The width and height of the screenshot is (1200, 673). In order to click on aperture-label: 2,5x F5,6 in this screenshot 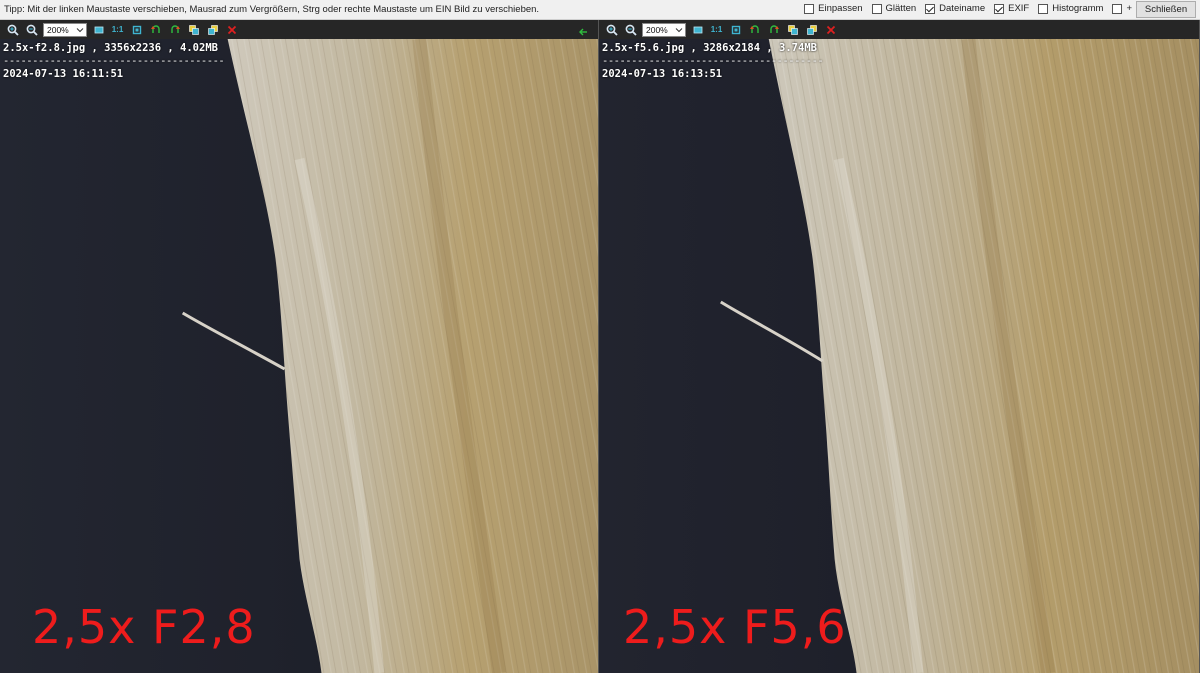, I will do `click(735, 627)`.